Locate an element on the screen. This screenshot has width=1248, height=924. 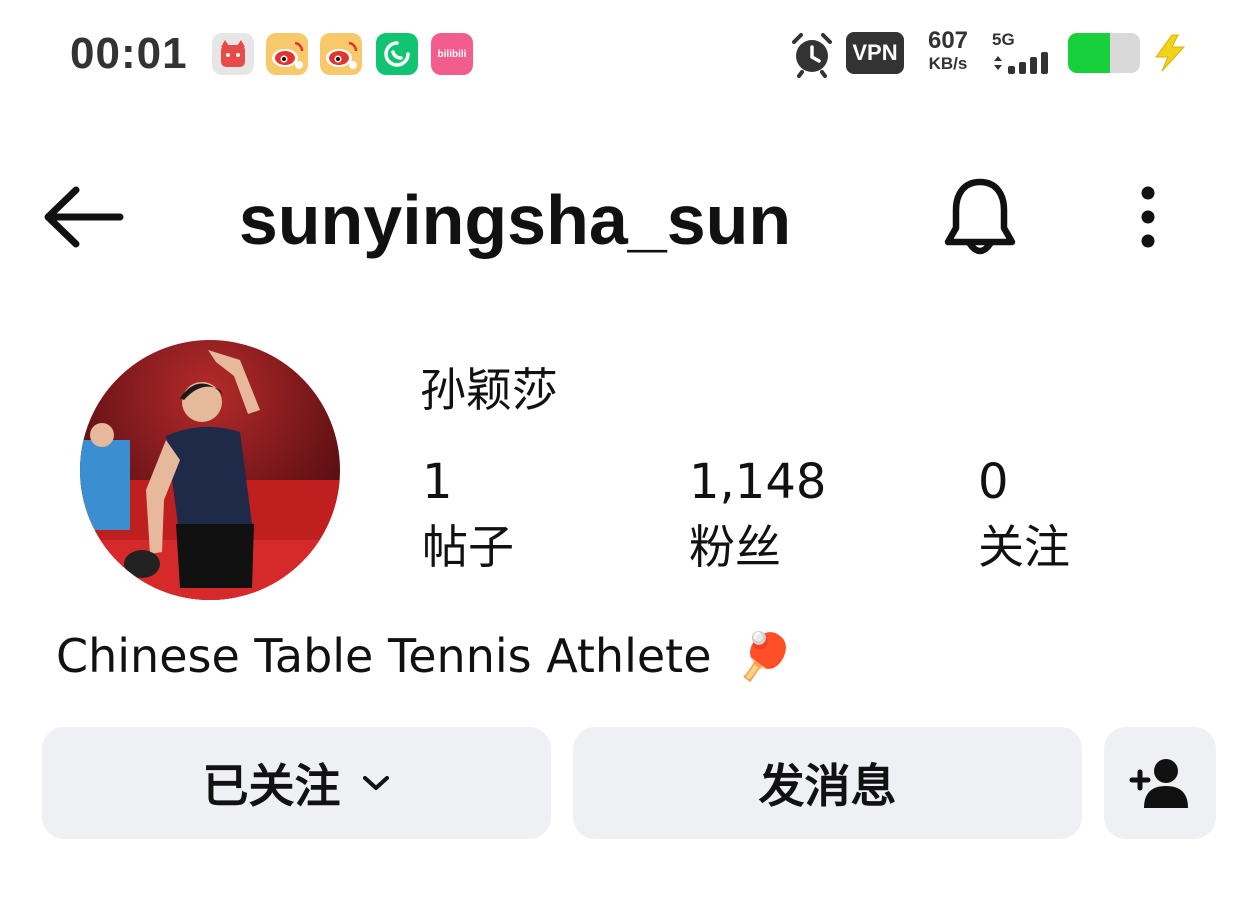
add-person-icon is located at coordinates (1158, 783).